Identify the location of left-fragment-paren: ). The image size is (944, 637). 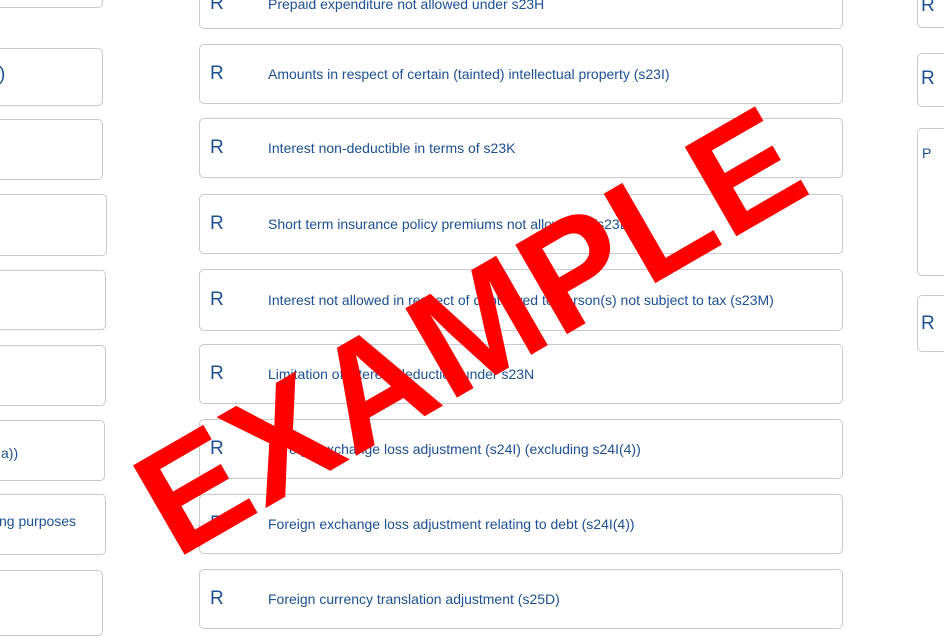
(2, 75).